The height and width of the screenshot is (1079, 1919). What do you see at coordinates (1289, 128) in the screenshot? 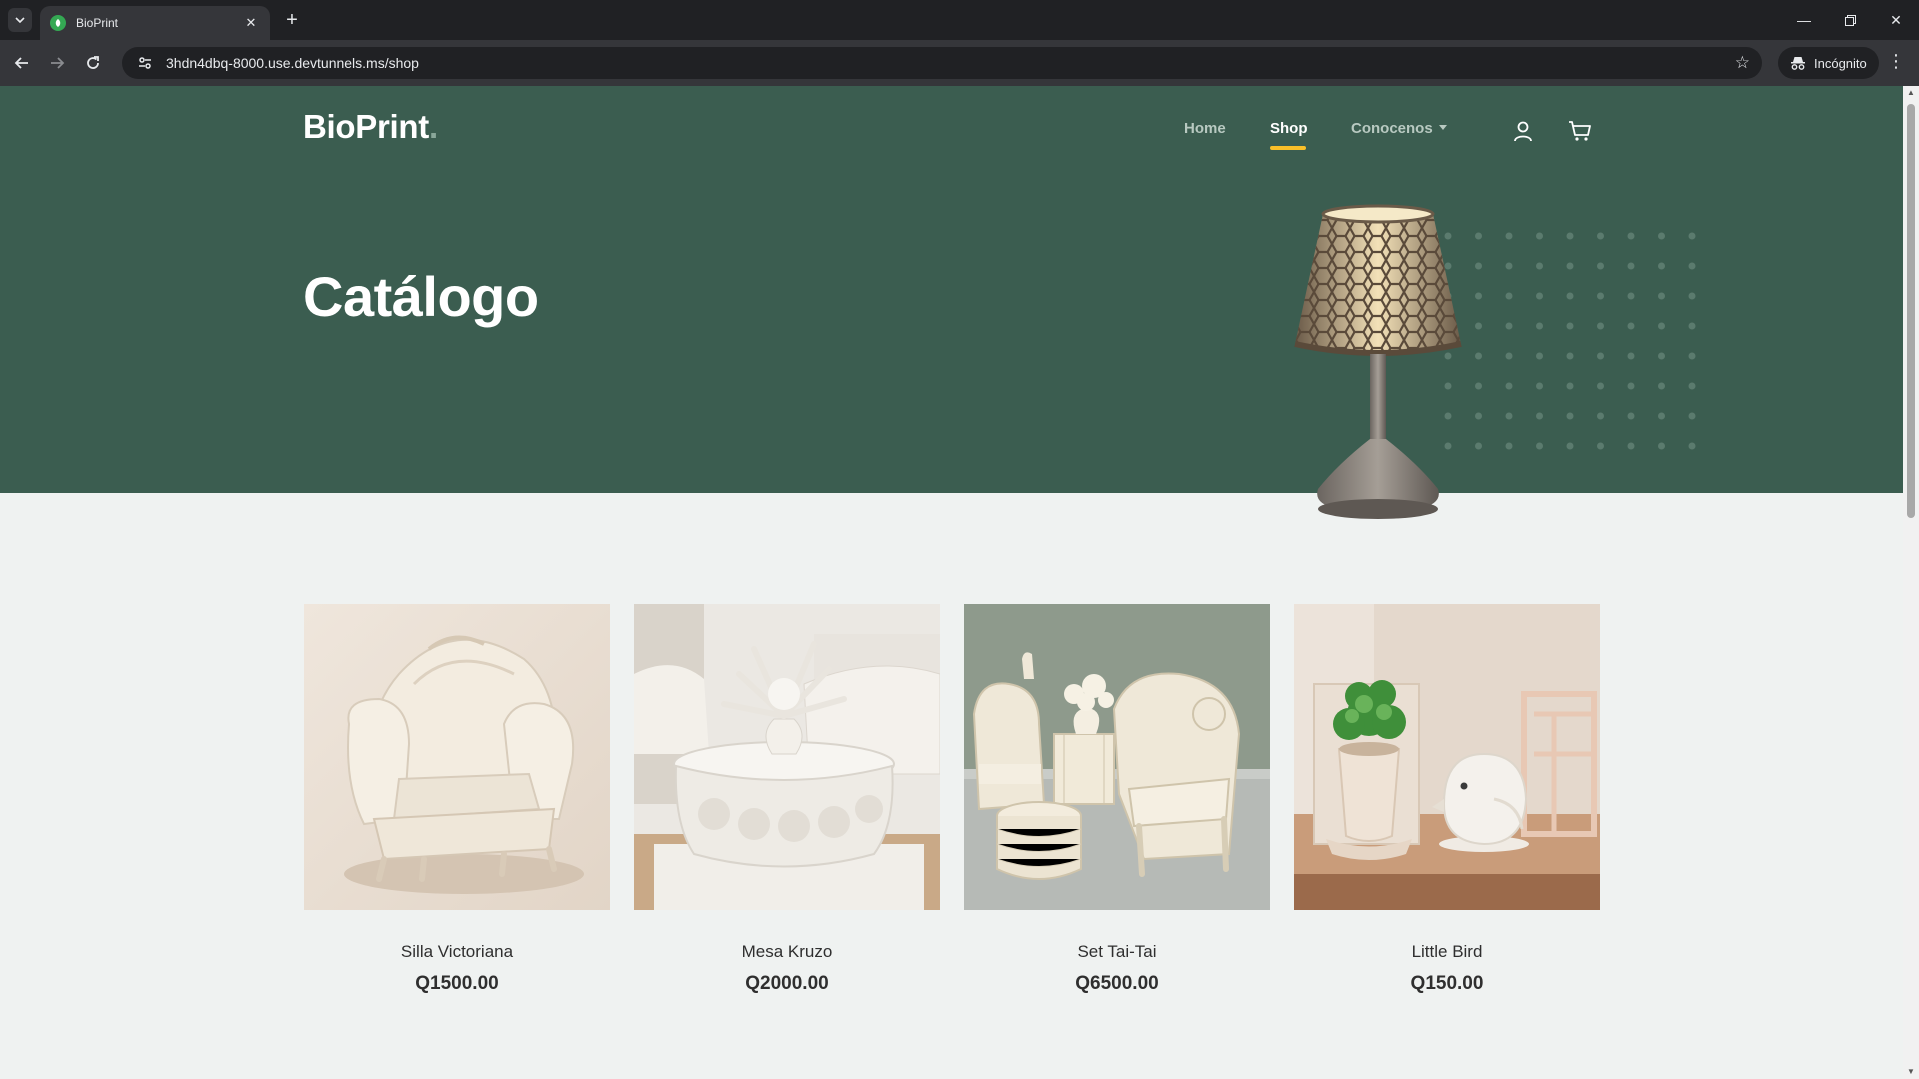
I see `nav-shop-link: Shop` at bounding box center [1289, 128].